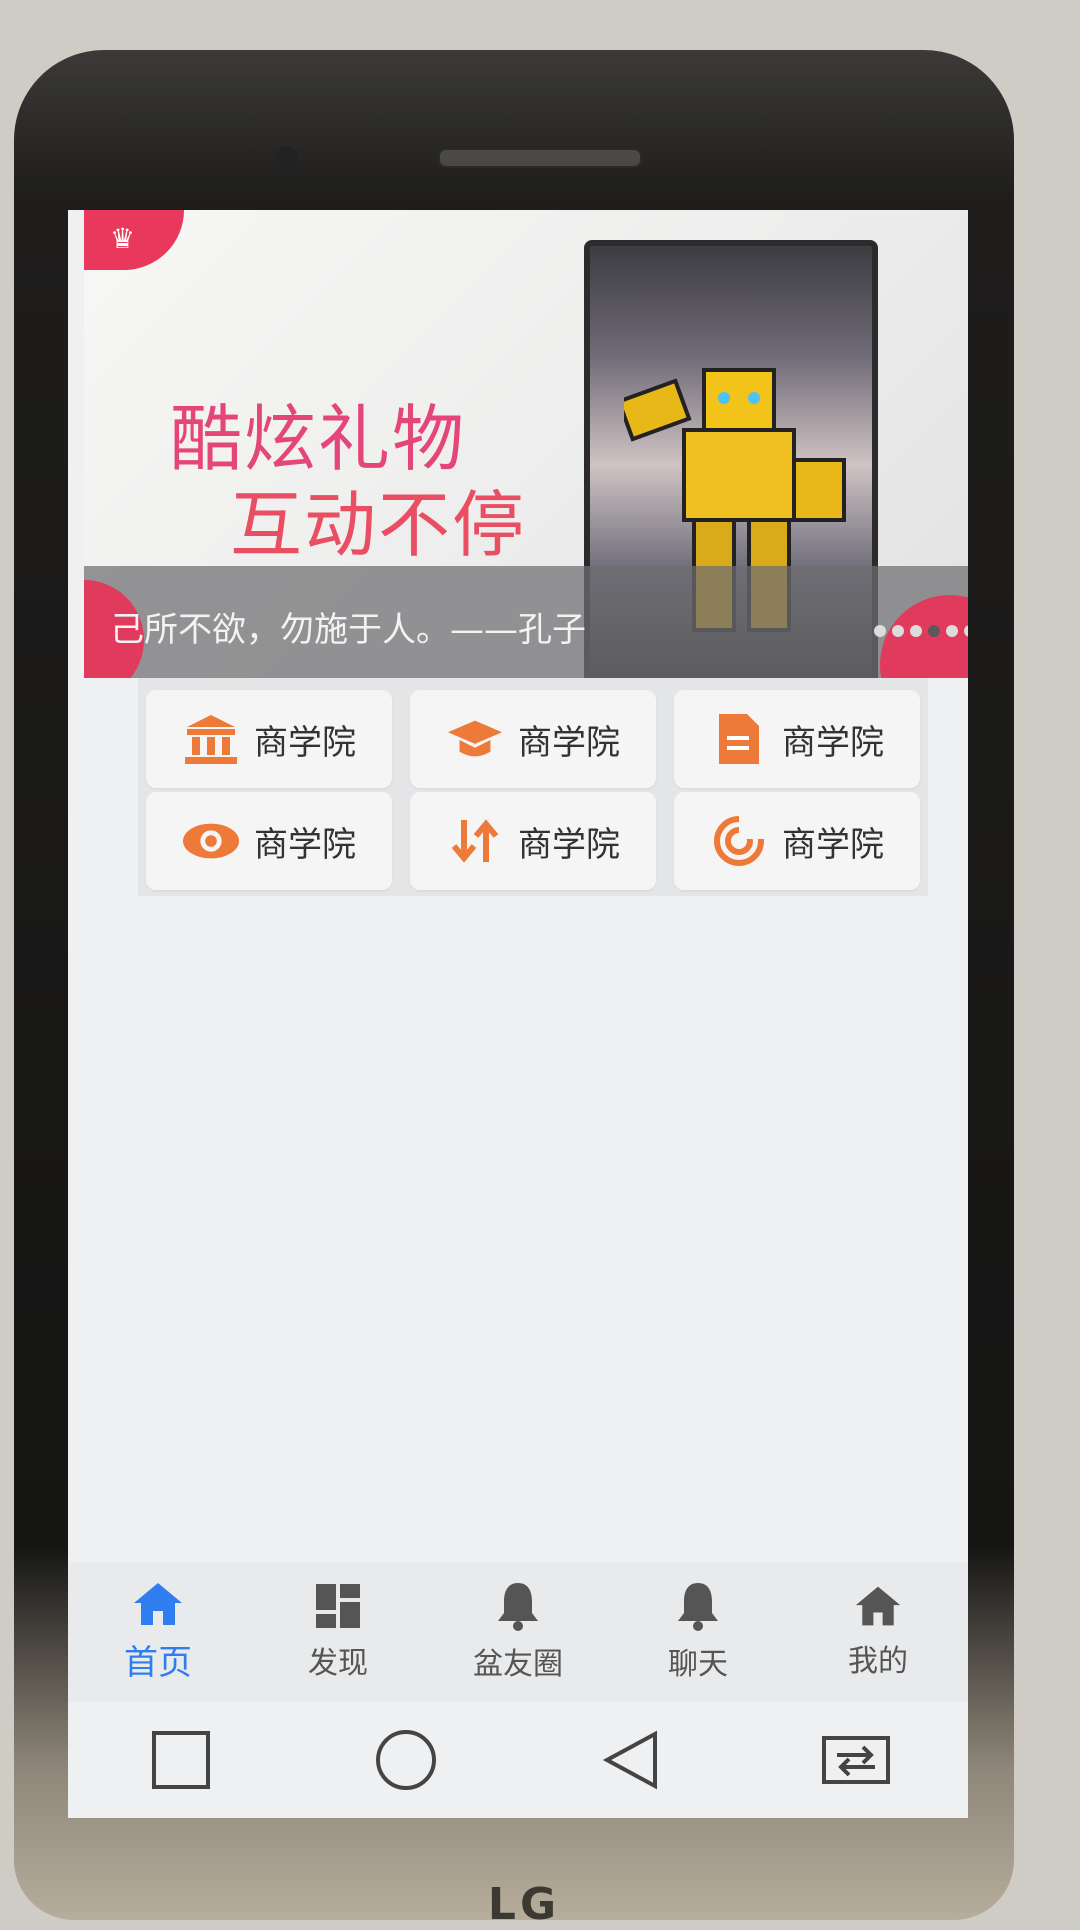 This screenshot has width=1080, height=1930. I want to click on tab-label: 首页, so click(158, 1662).